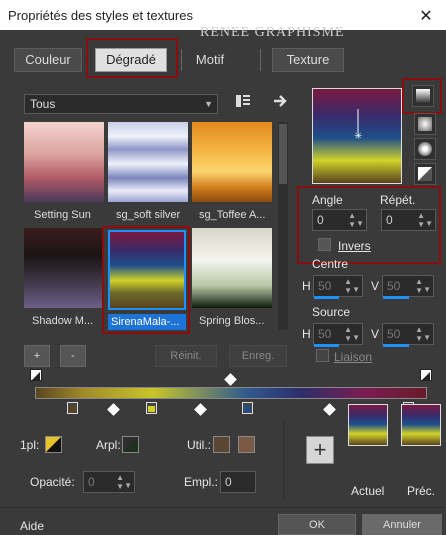  I want to click on opacity-label: Opacité:, so click(52, 482).